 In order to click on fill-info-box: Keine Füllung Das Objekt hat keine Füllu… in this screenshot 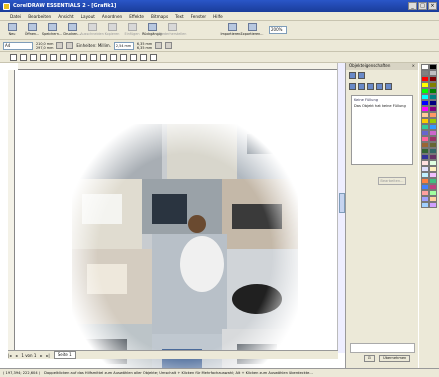, I will do `click(382, 130)`.